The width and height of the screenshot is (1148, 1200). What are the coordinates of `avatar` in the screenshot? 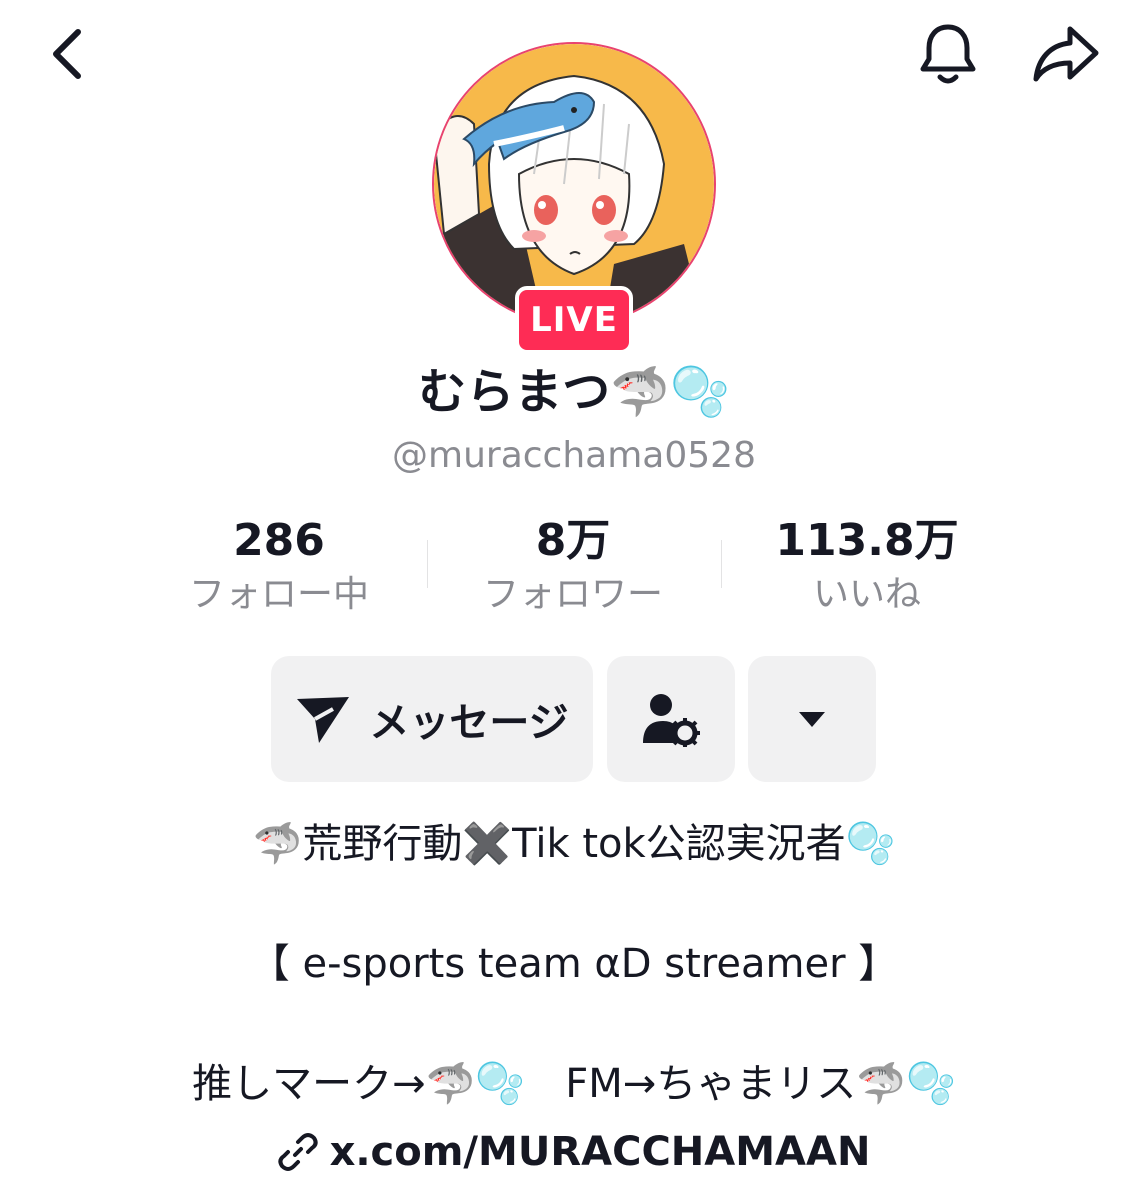 It's located at (574, 184).